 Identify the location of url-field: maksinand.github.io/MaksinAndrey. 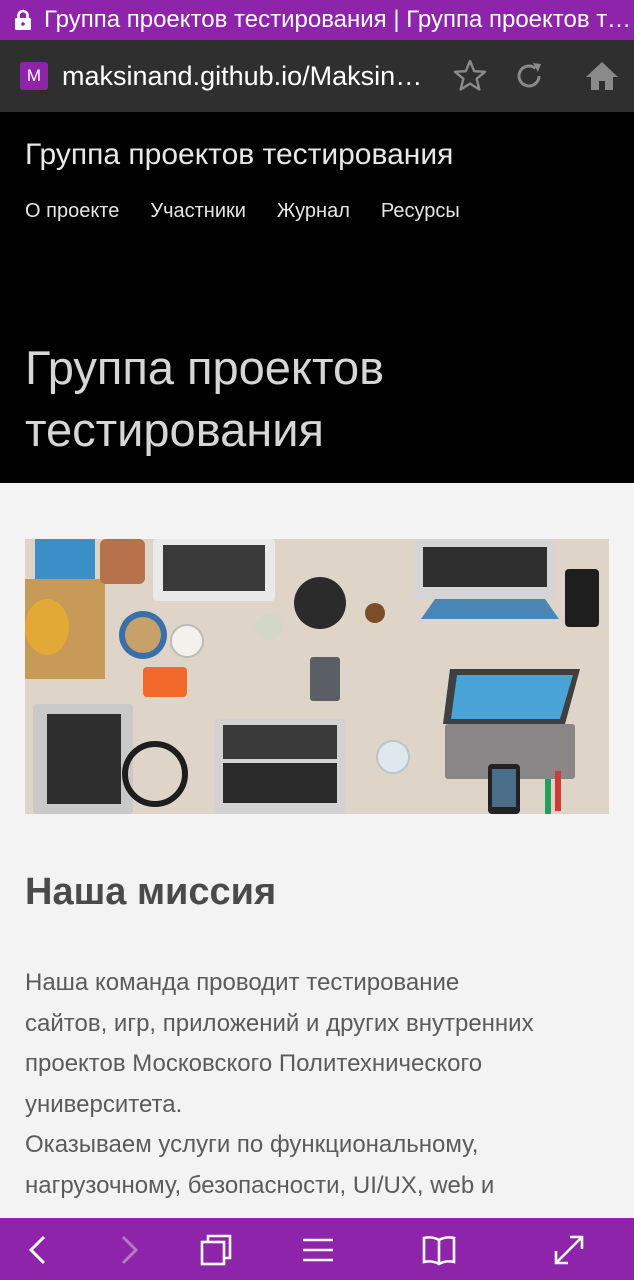
(248, 76).